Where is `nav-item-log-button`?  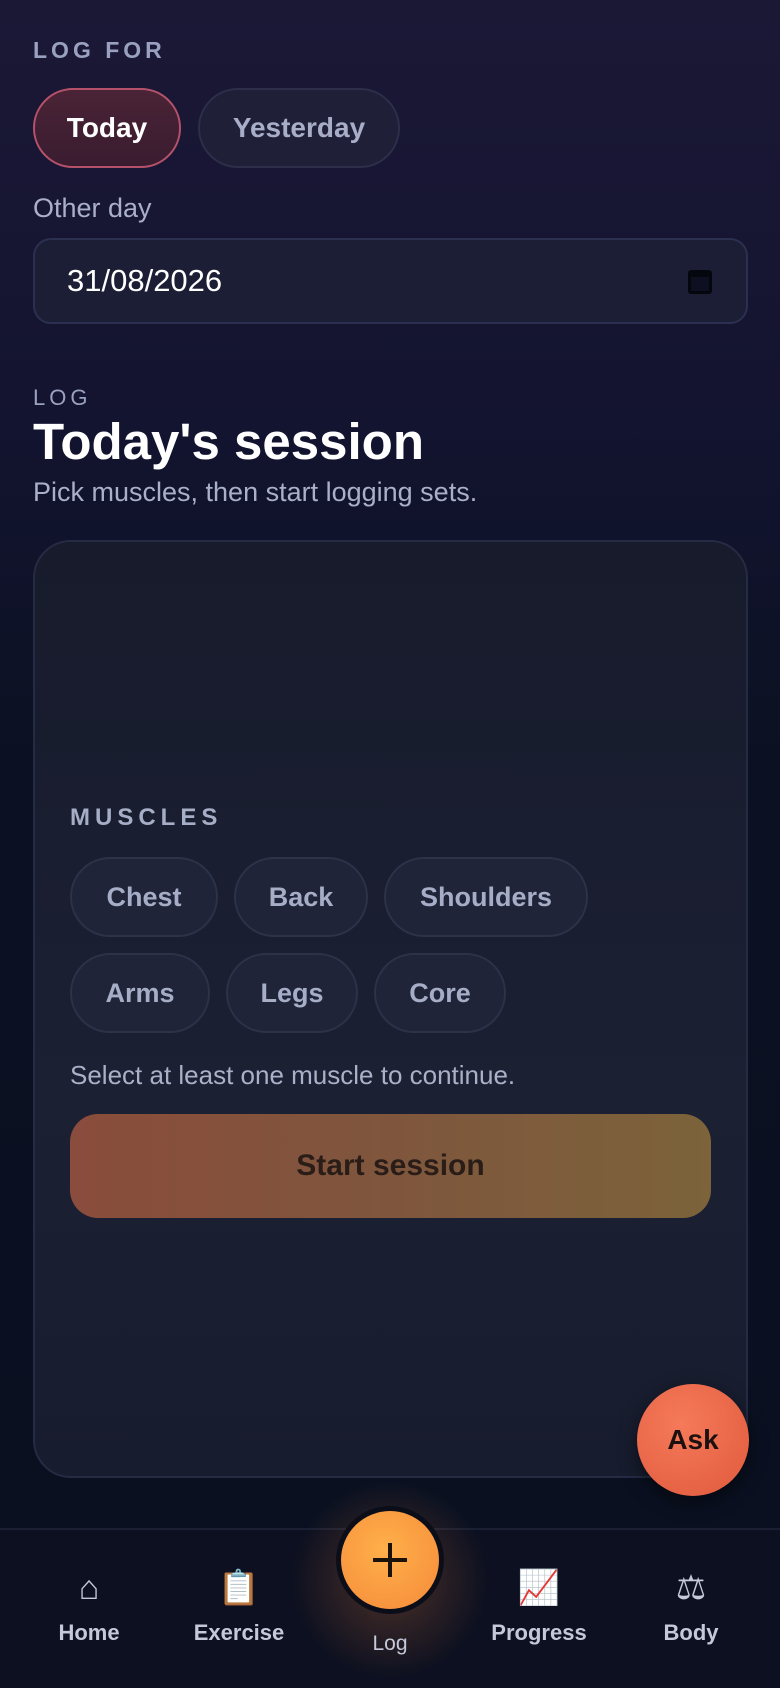
nav-item-log-button is located at coordinates (390, 1560).